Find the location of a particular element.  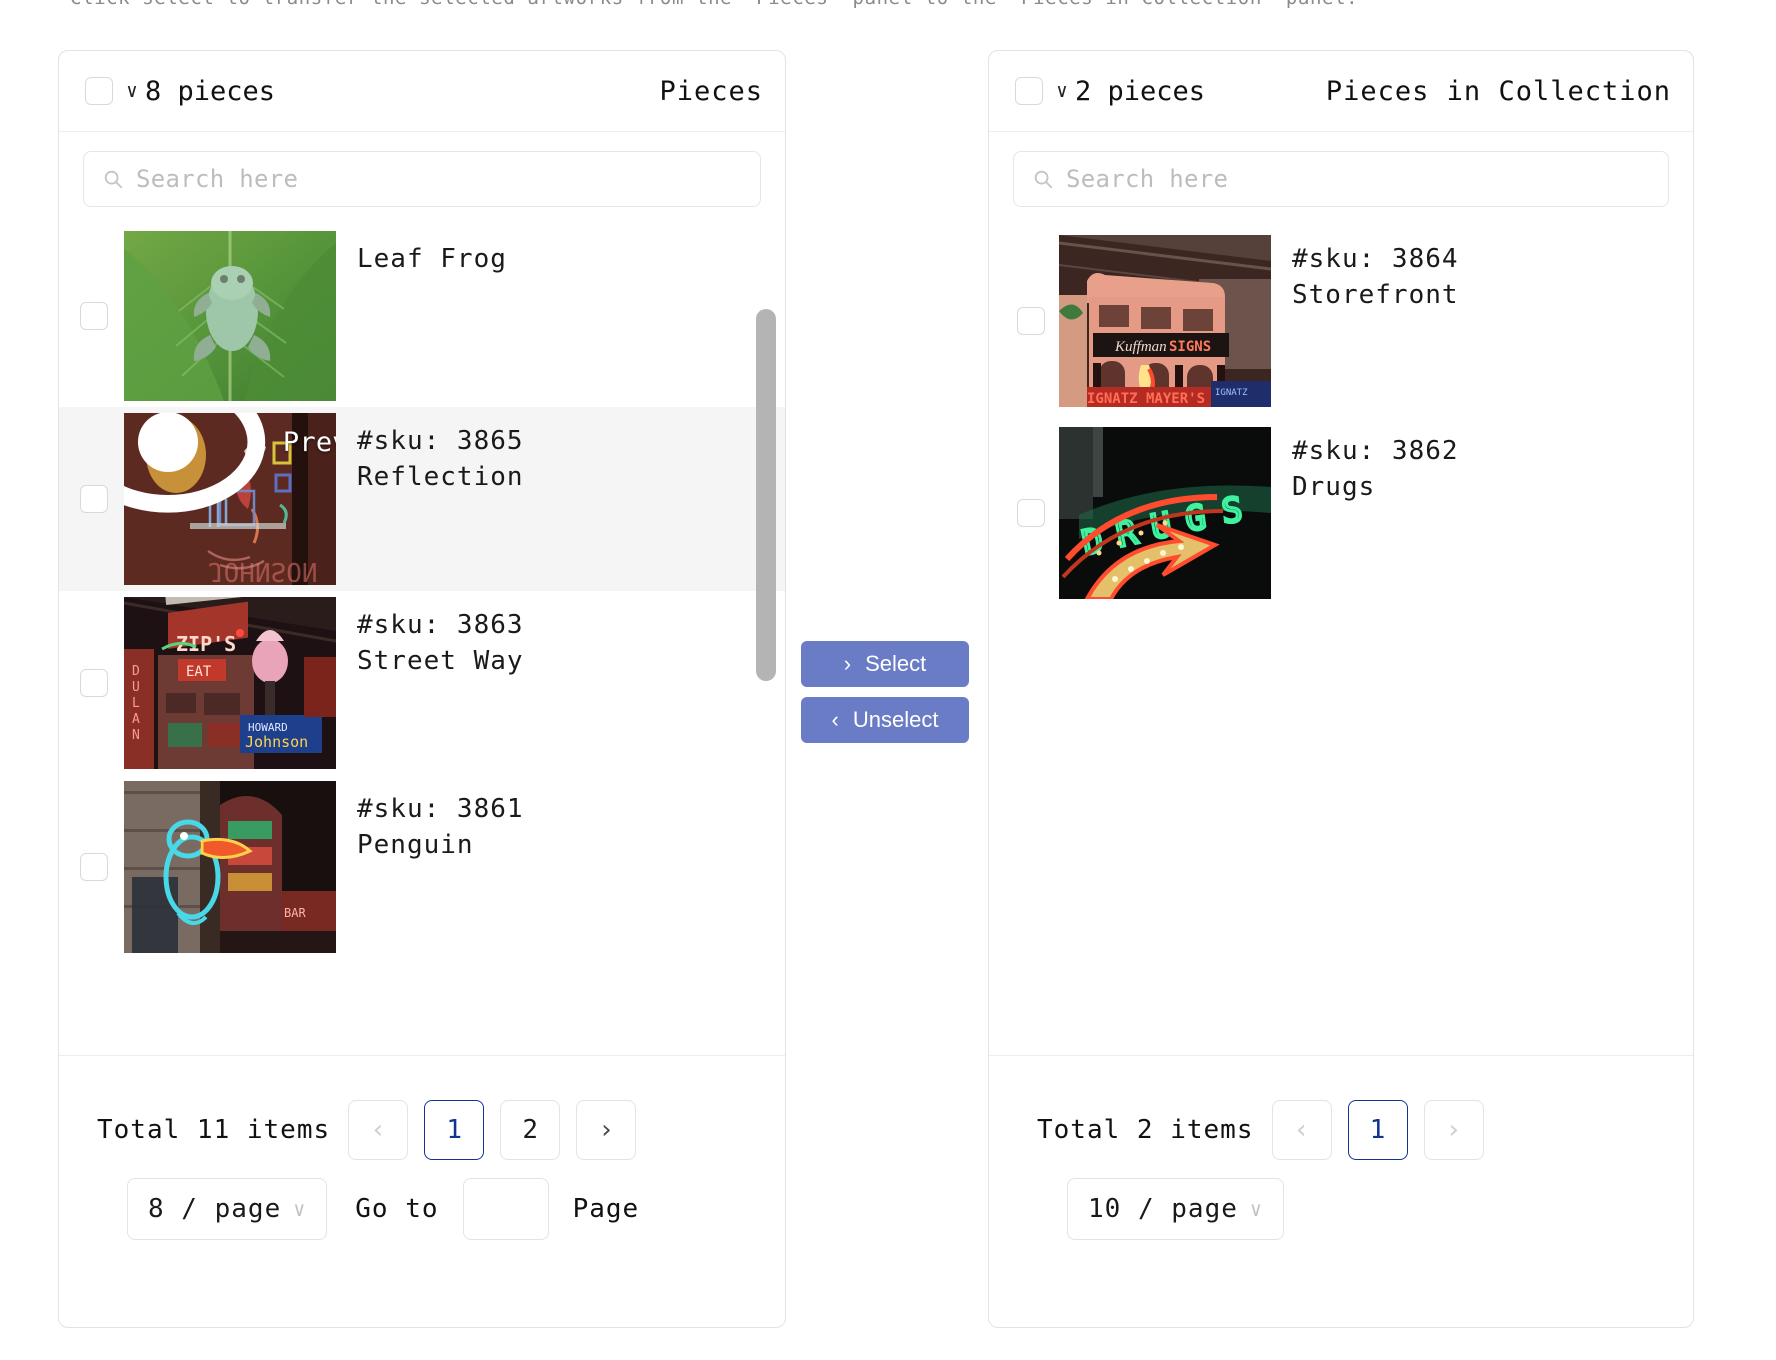

pieces-search-wrap: Search here is located at coordinates (422, 169).